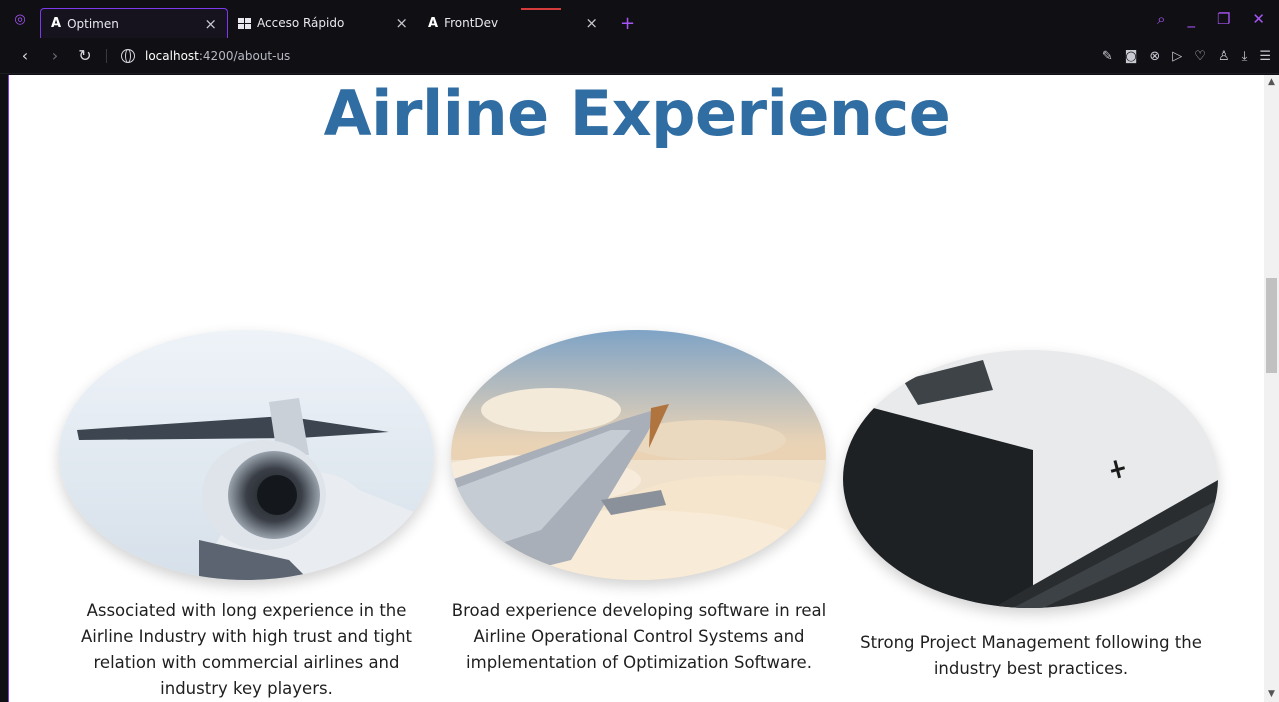 This screenshot has height=702, width=1279. I want to click on tab-title: Optimen, so click(93, 23).